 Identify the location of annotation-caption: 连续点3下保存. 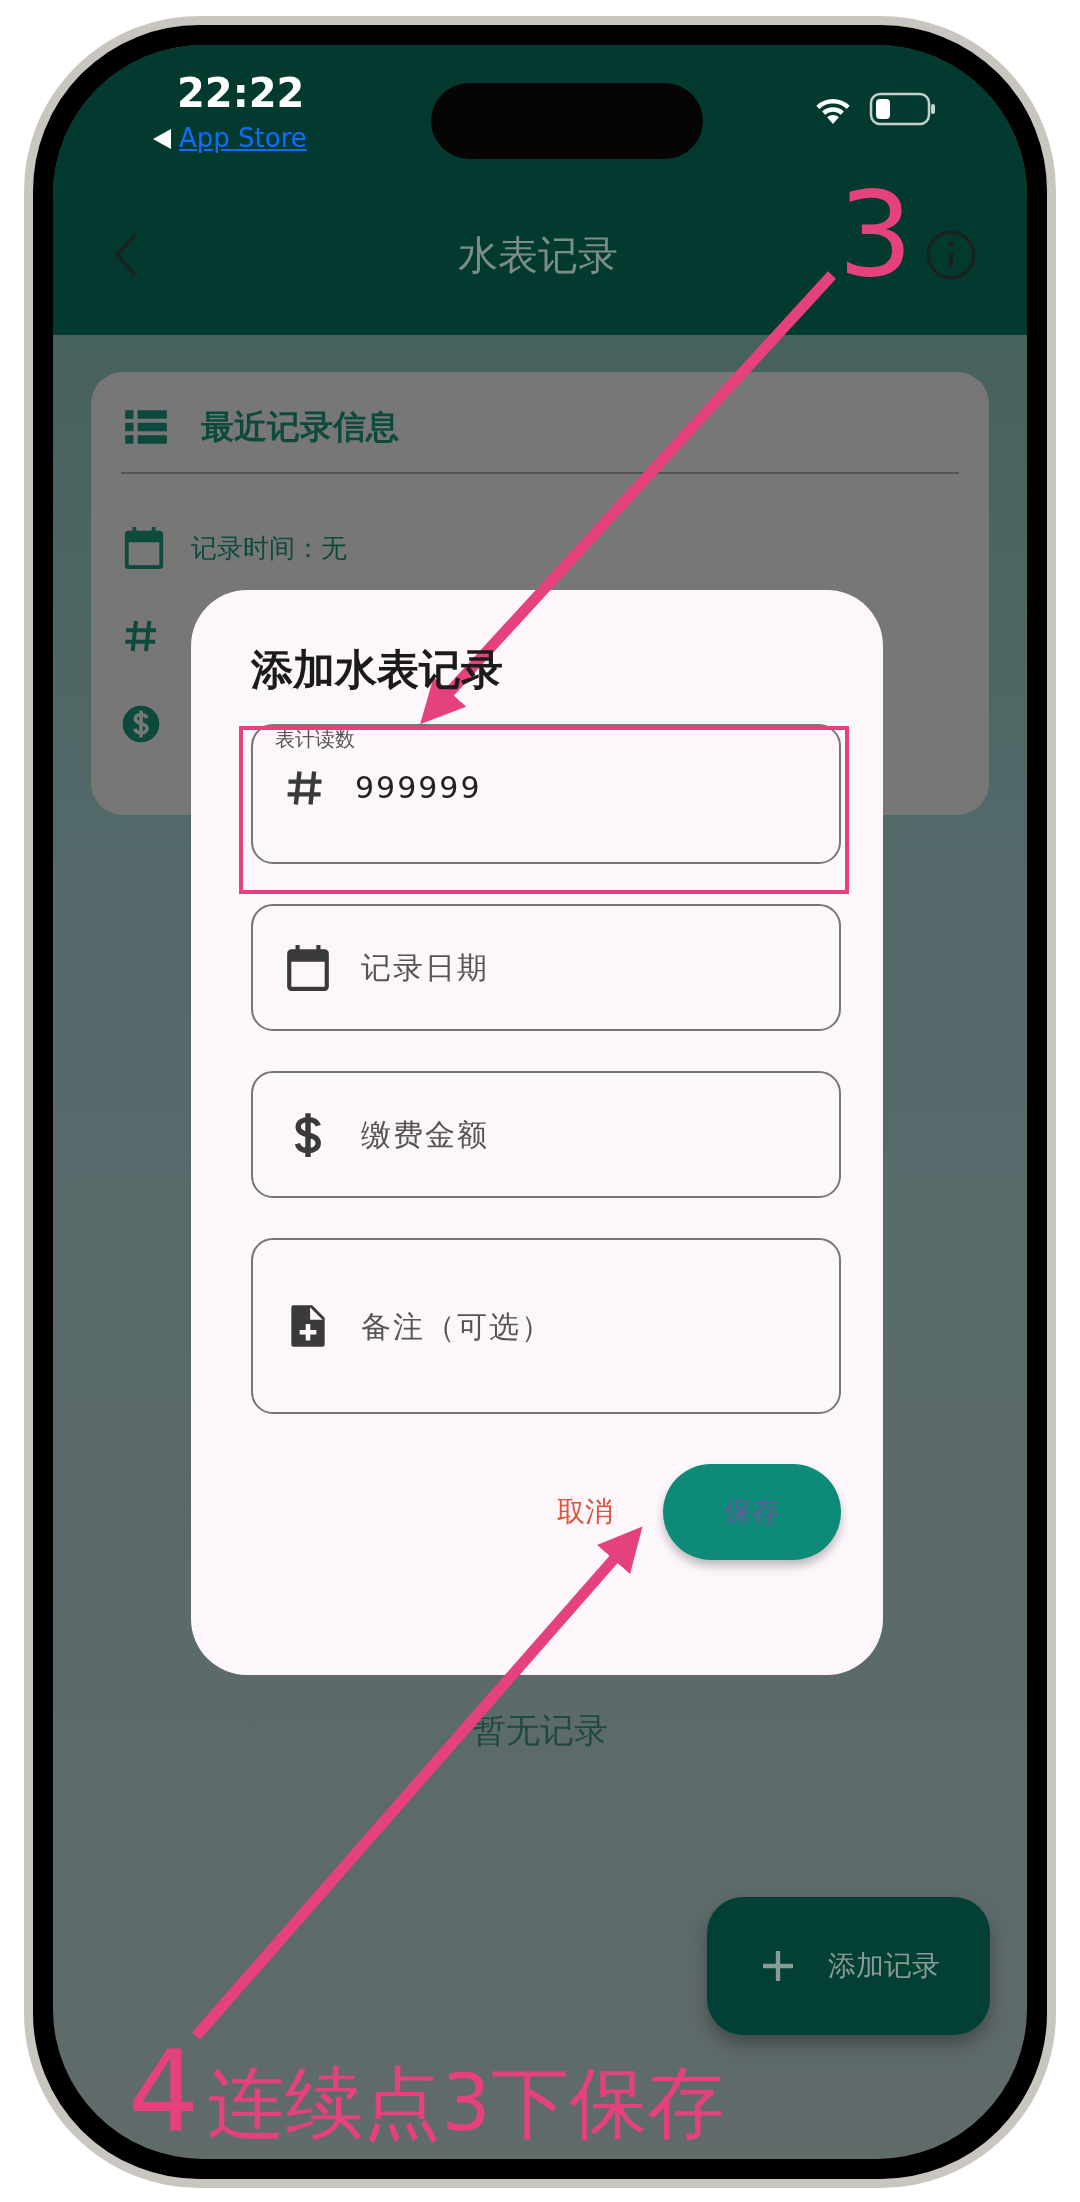
(466, 2104).